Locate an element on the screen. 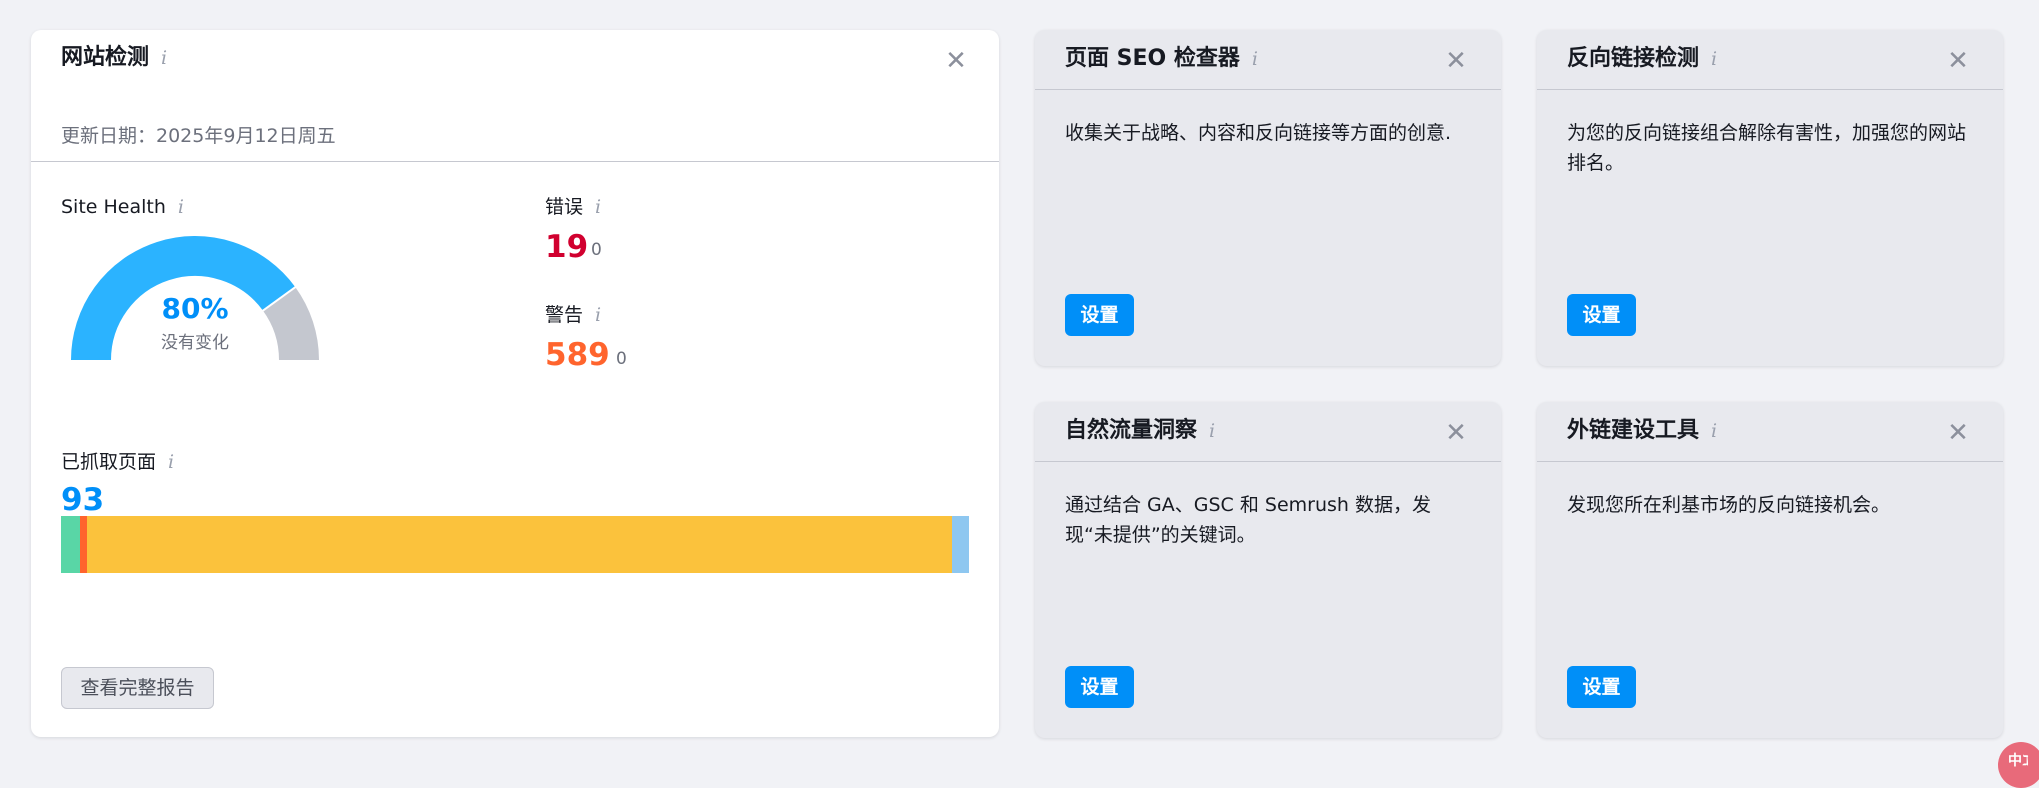  crawled-label-row: 已抓取页面 i is located at coordinates (117, 462).